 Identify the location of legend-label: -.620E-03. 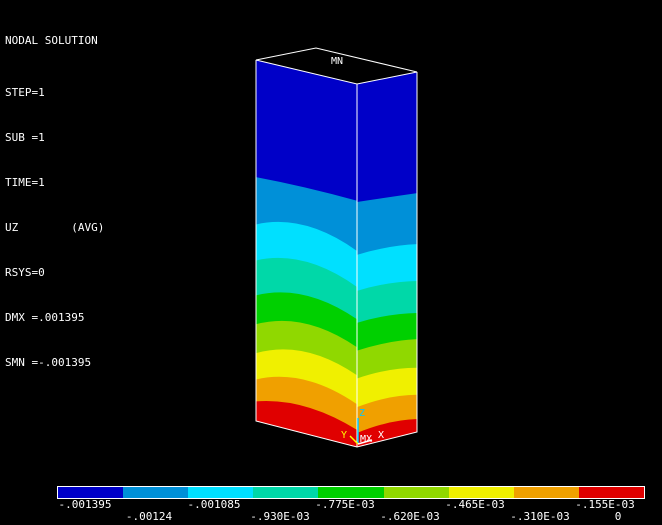
(410, 516).